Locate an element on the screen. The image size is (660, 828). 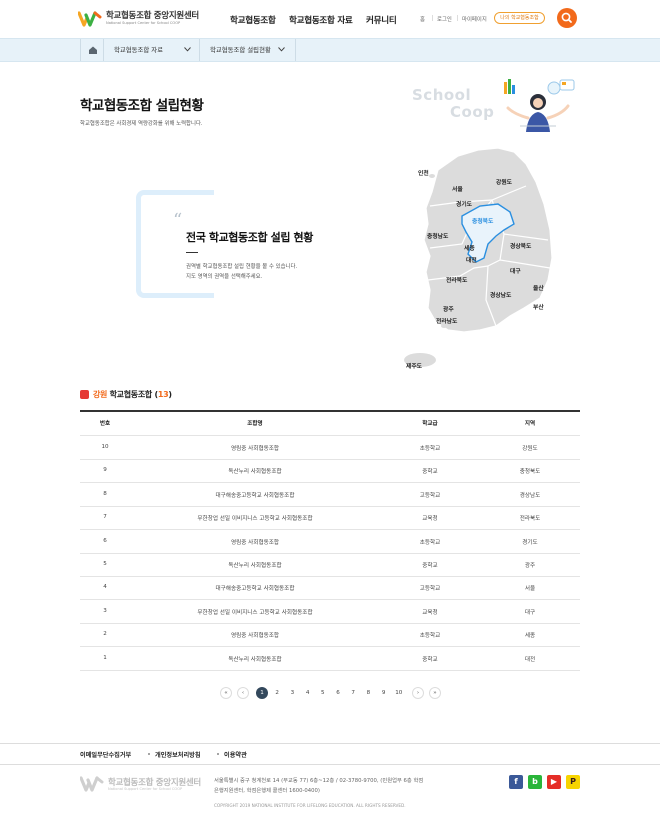
pagination-page-3: 3 is located at coordinates (292, 693).